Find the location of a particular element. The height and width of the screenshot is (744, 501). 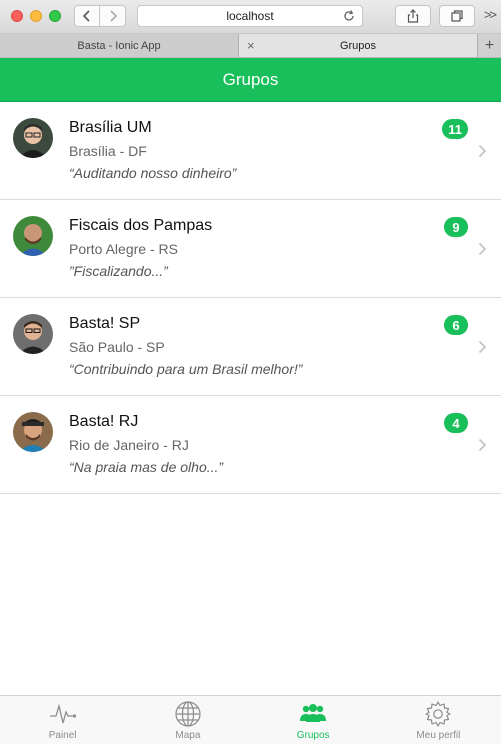

back-button is located at coordinates (87, 16).